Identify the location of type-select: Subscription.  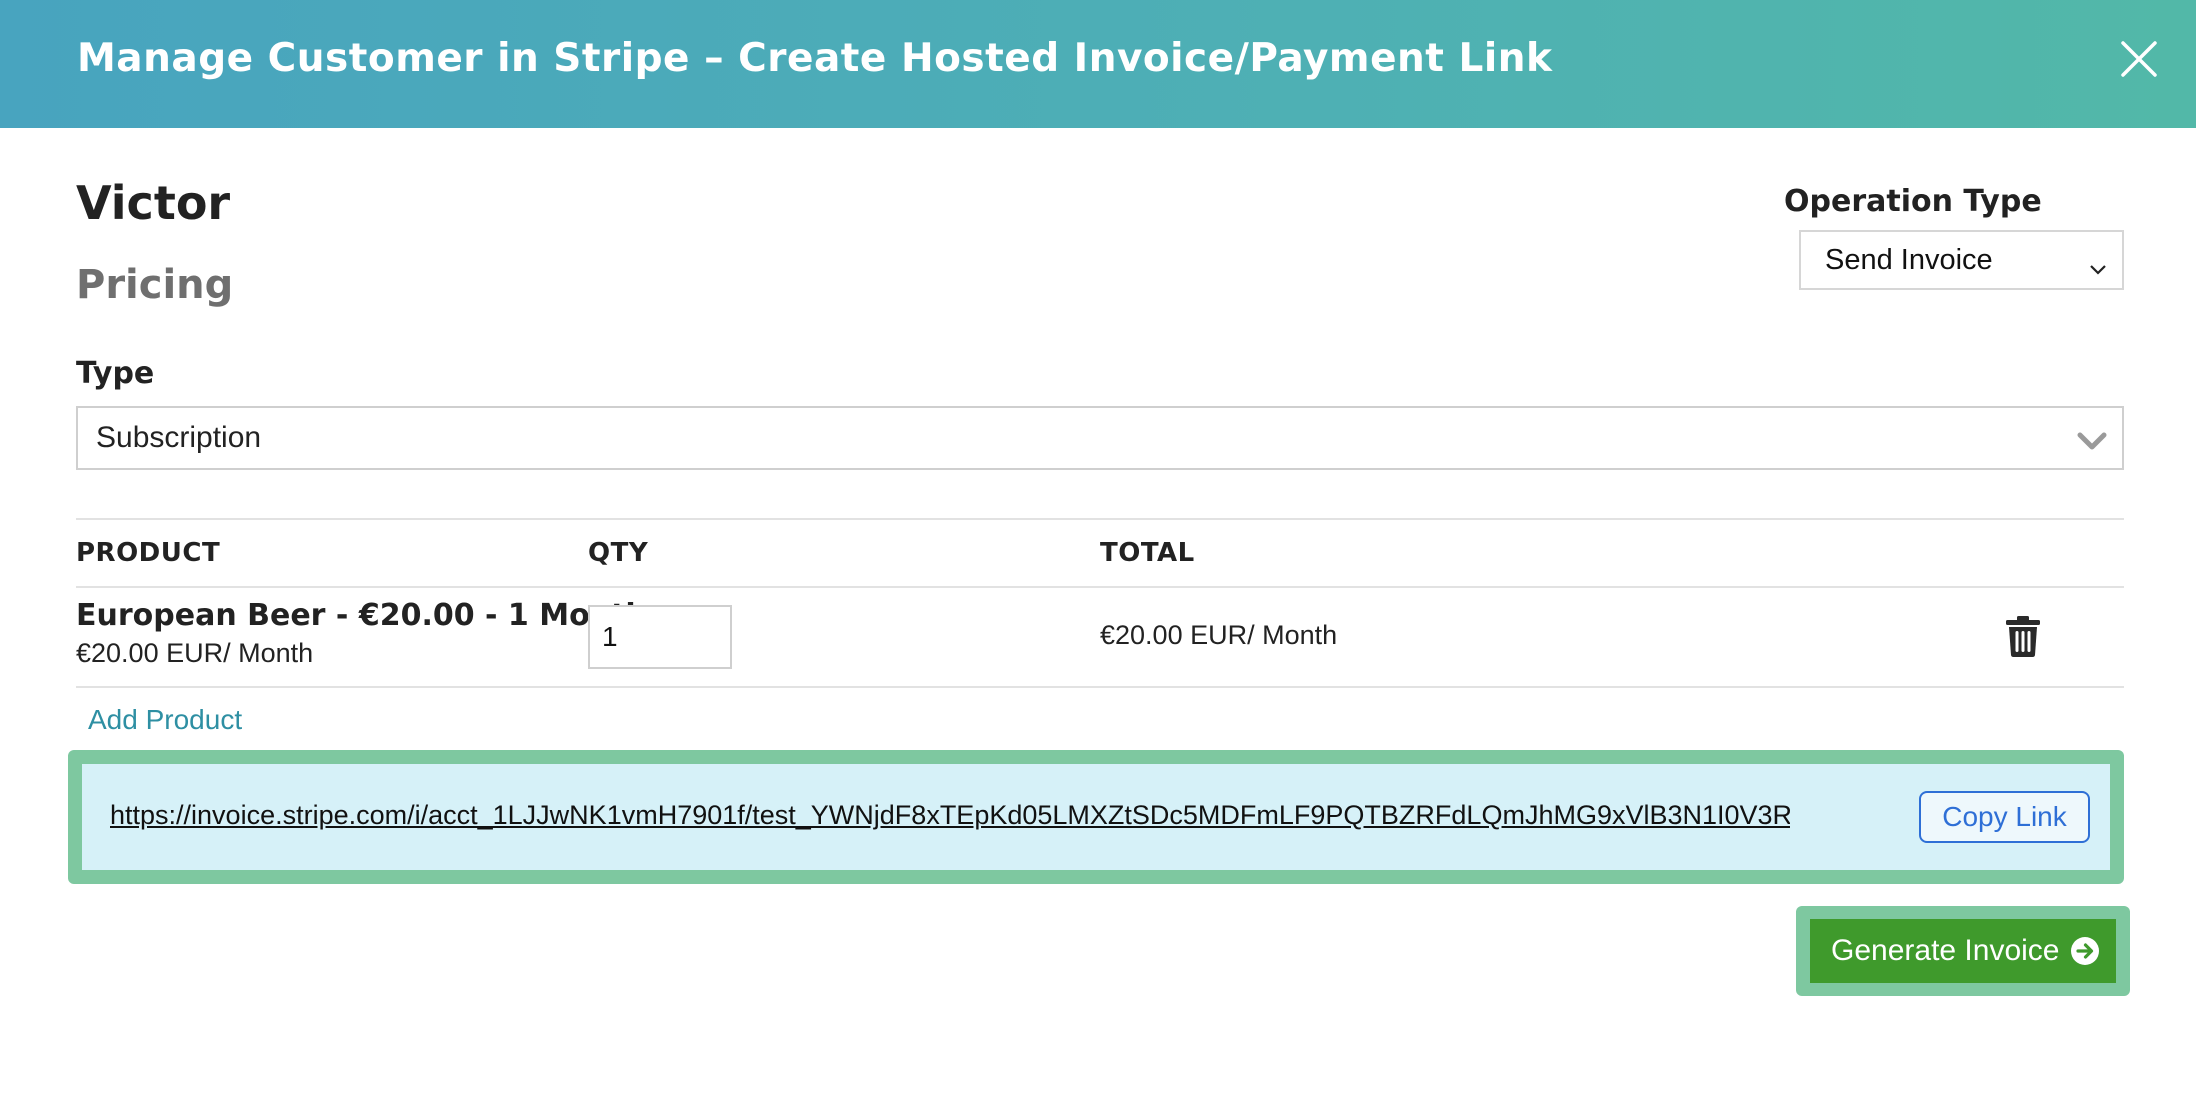
(1100, 438).